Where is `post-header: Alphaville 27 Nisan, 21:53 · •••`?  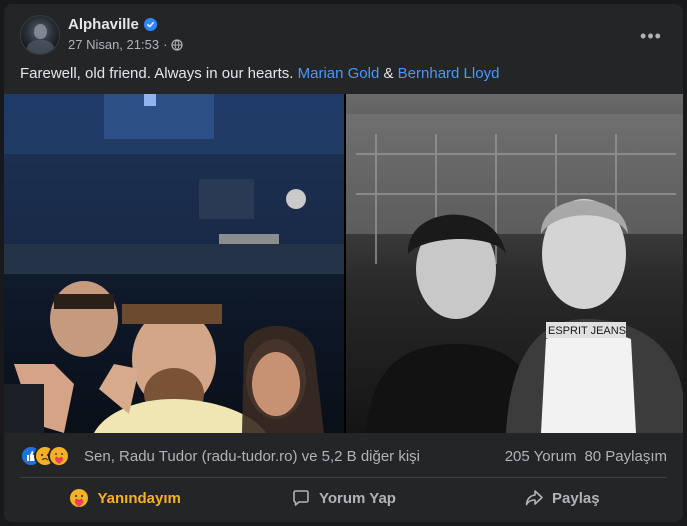 post-header: Alphaville 27 Nisan, 21:53 · ••• is located at coordinates (343, 33).